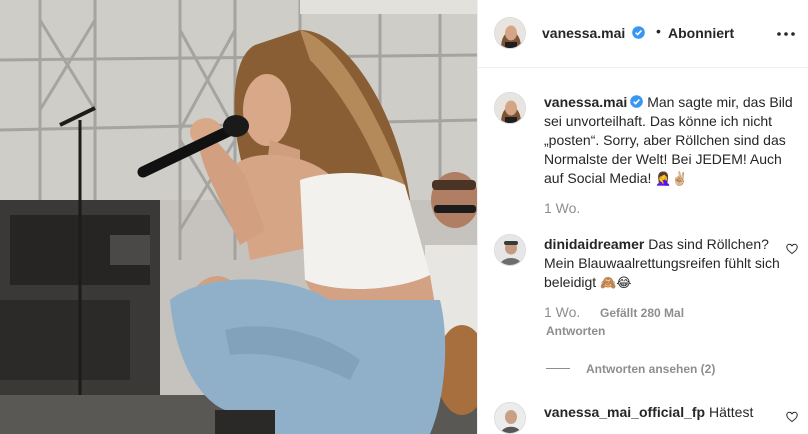 This screenshot has height=434, width=808. Describe the element at coordinates (642, 313) in the screenshot. I see `comment-likes: Gefällt 280 Mal` at that location.